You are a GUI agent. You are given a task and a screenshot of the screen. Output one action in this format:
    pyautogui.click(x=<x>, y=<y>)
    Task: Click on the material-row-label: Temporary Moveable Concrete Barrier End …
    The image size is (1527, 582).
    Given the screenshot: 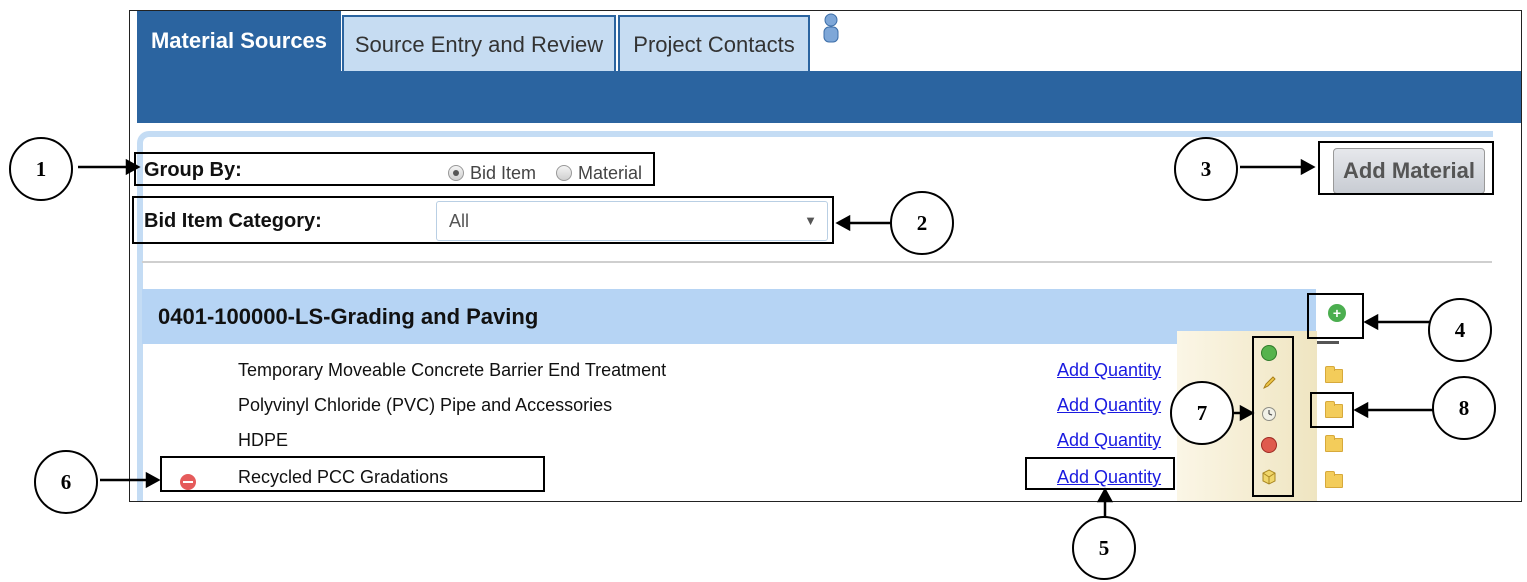 What is the action you would take?
    pyautogui.click(x=452, y=370)
    